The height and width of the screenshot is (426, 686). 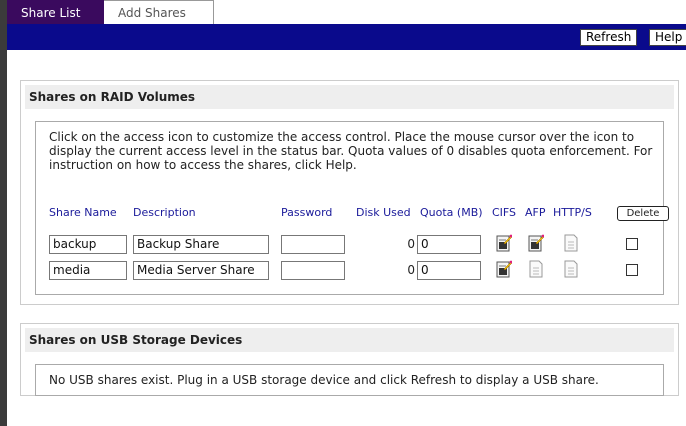 I want to click on refresh-button: Refresh, so click(x=609, y=37).